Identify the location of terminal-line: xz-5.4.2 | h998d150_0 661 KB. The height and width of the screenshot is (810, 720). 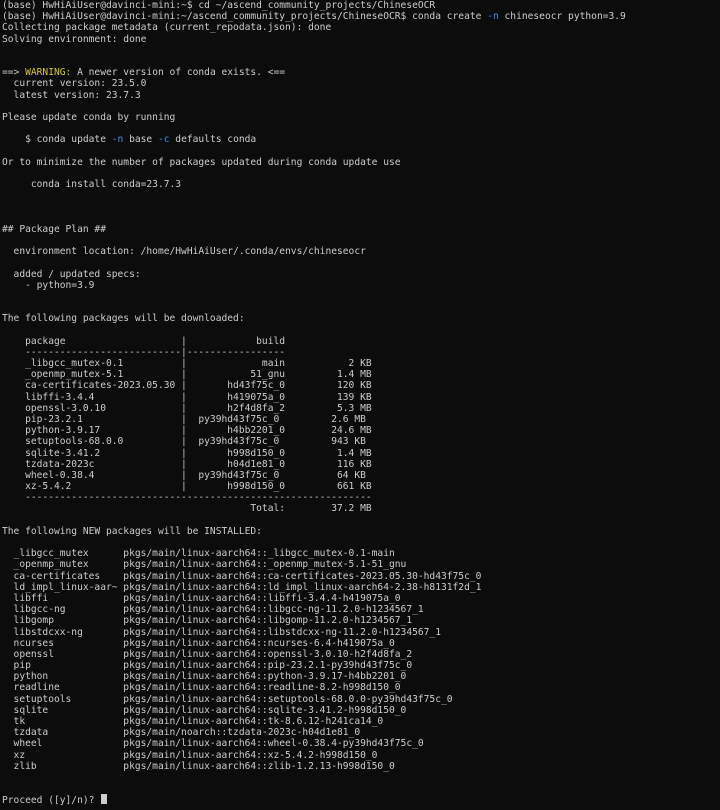
(361, 486).